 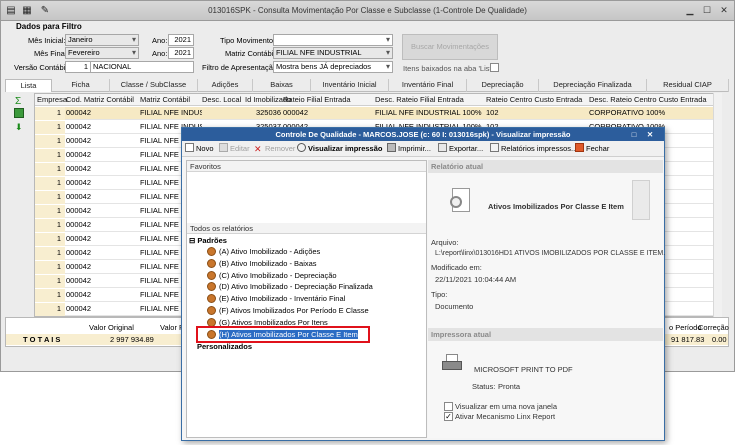 I want to click on report-item: (B) Ativo Imobilizado - Baixas, so click(x=262, y=263).